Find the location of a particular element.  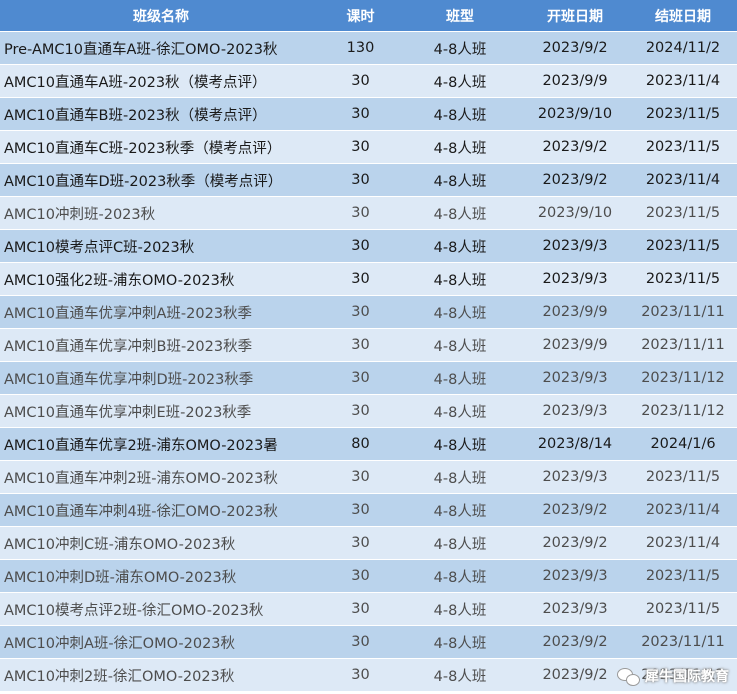

class-name-cell: AMC10直通车D班-2023秋季（模考点评） is located at coordinates (161, 180).